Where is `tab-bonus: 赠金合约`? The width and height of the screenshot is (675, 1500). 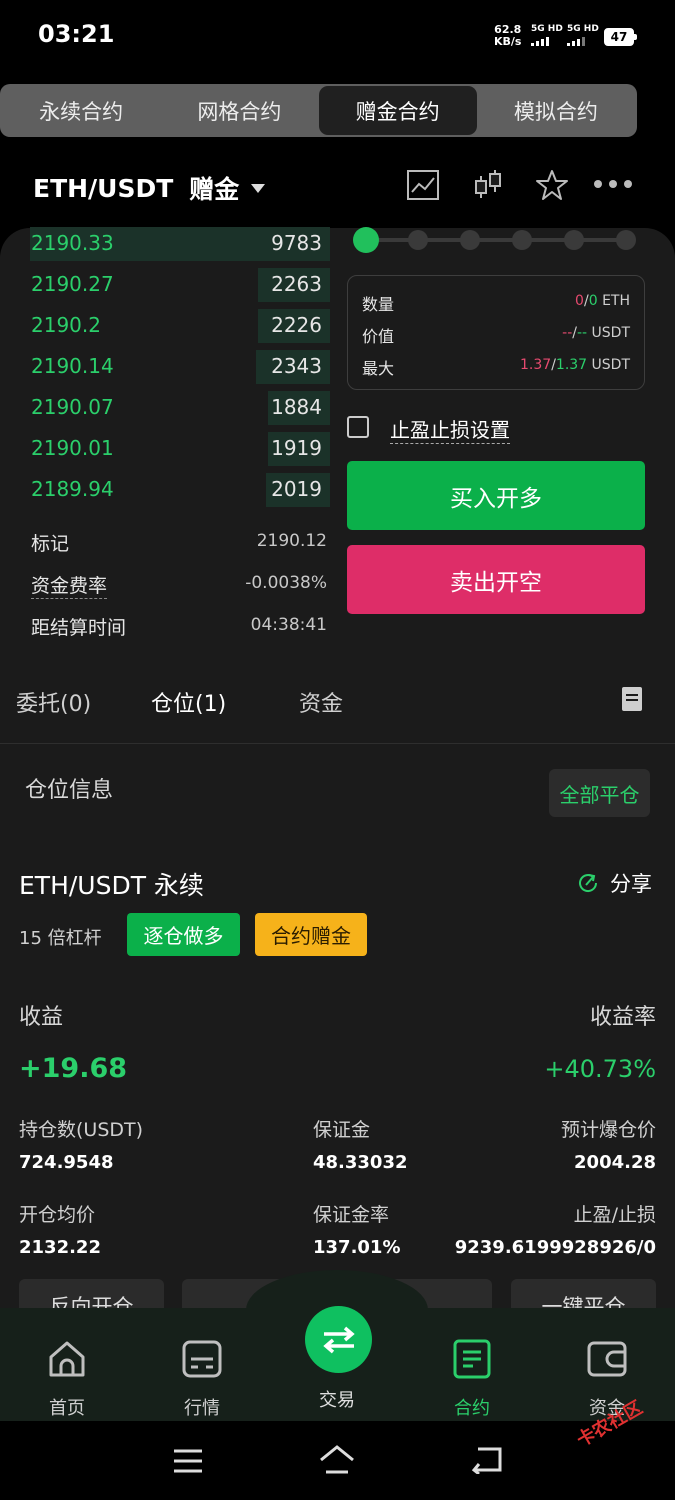 tab-bonus: 赠金合约 is located at coordinates (397, 110).